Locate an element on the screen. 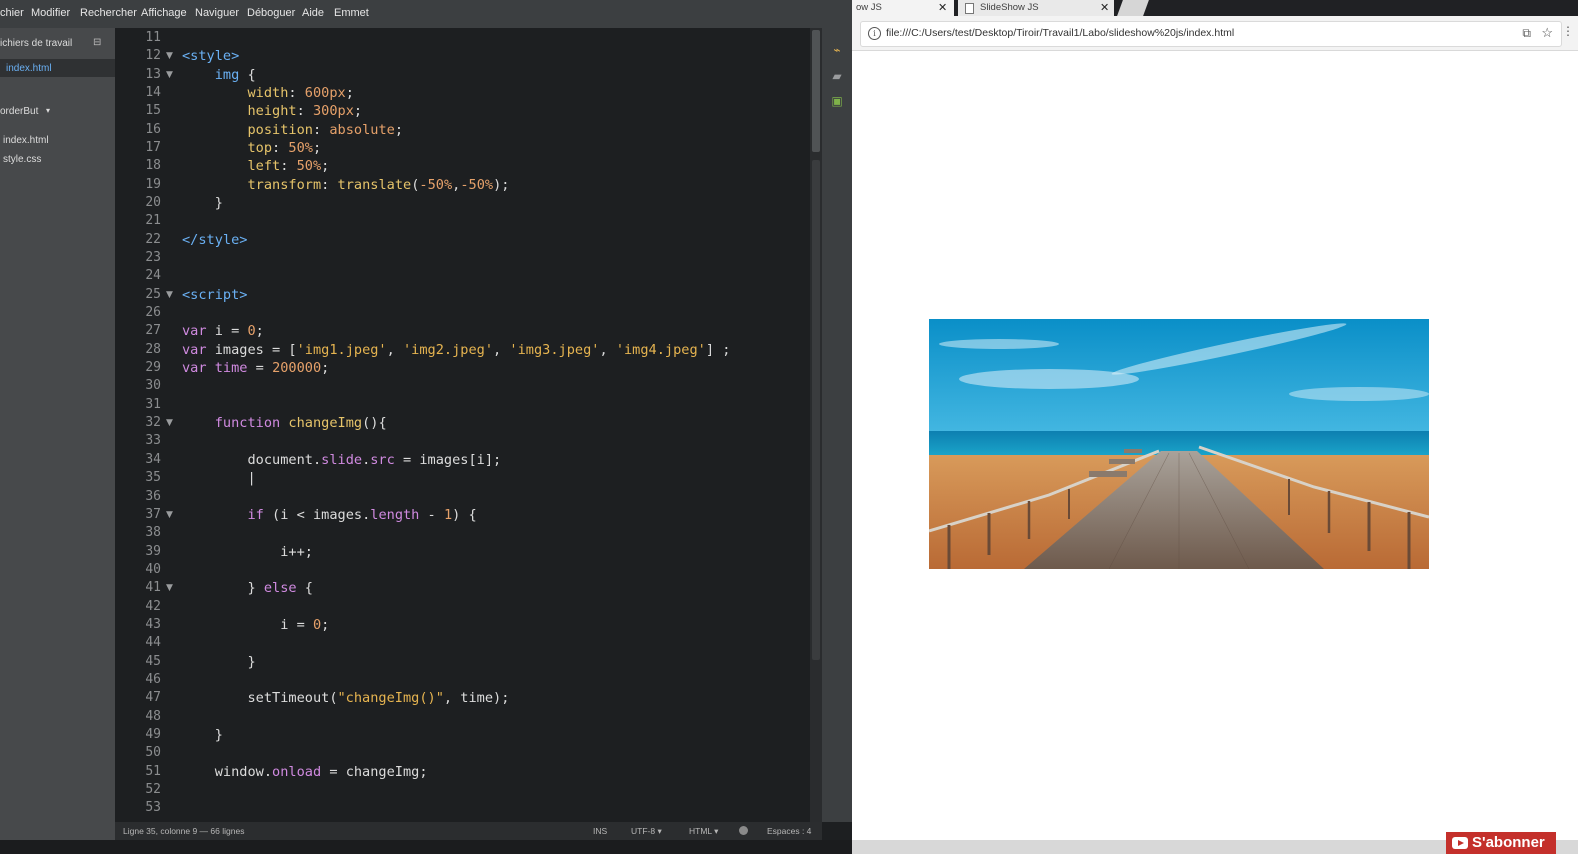  line-number: 22 is located at coordinates (153, 239).